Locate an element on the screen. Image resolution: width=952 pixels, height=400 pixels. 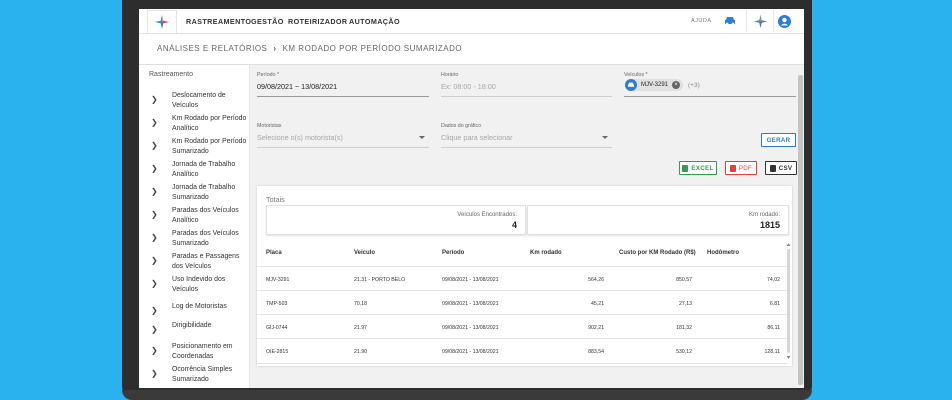
veiculos-label: Veículos * is located at coordinates (636, 75).